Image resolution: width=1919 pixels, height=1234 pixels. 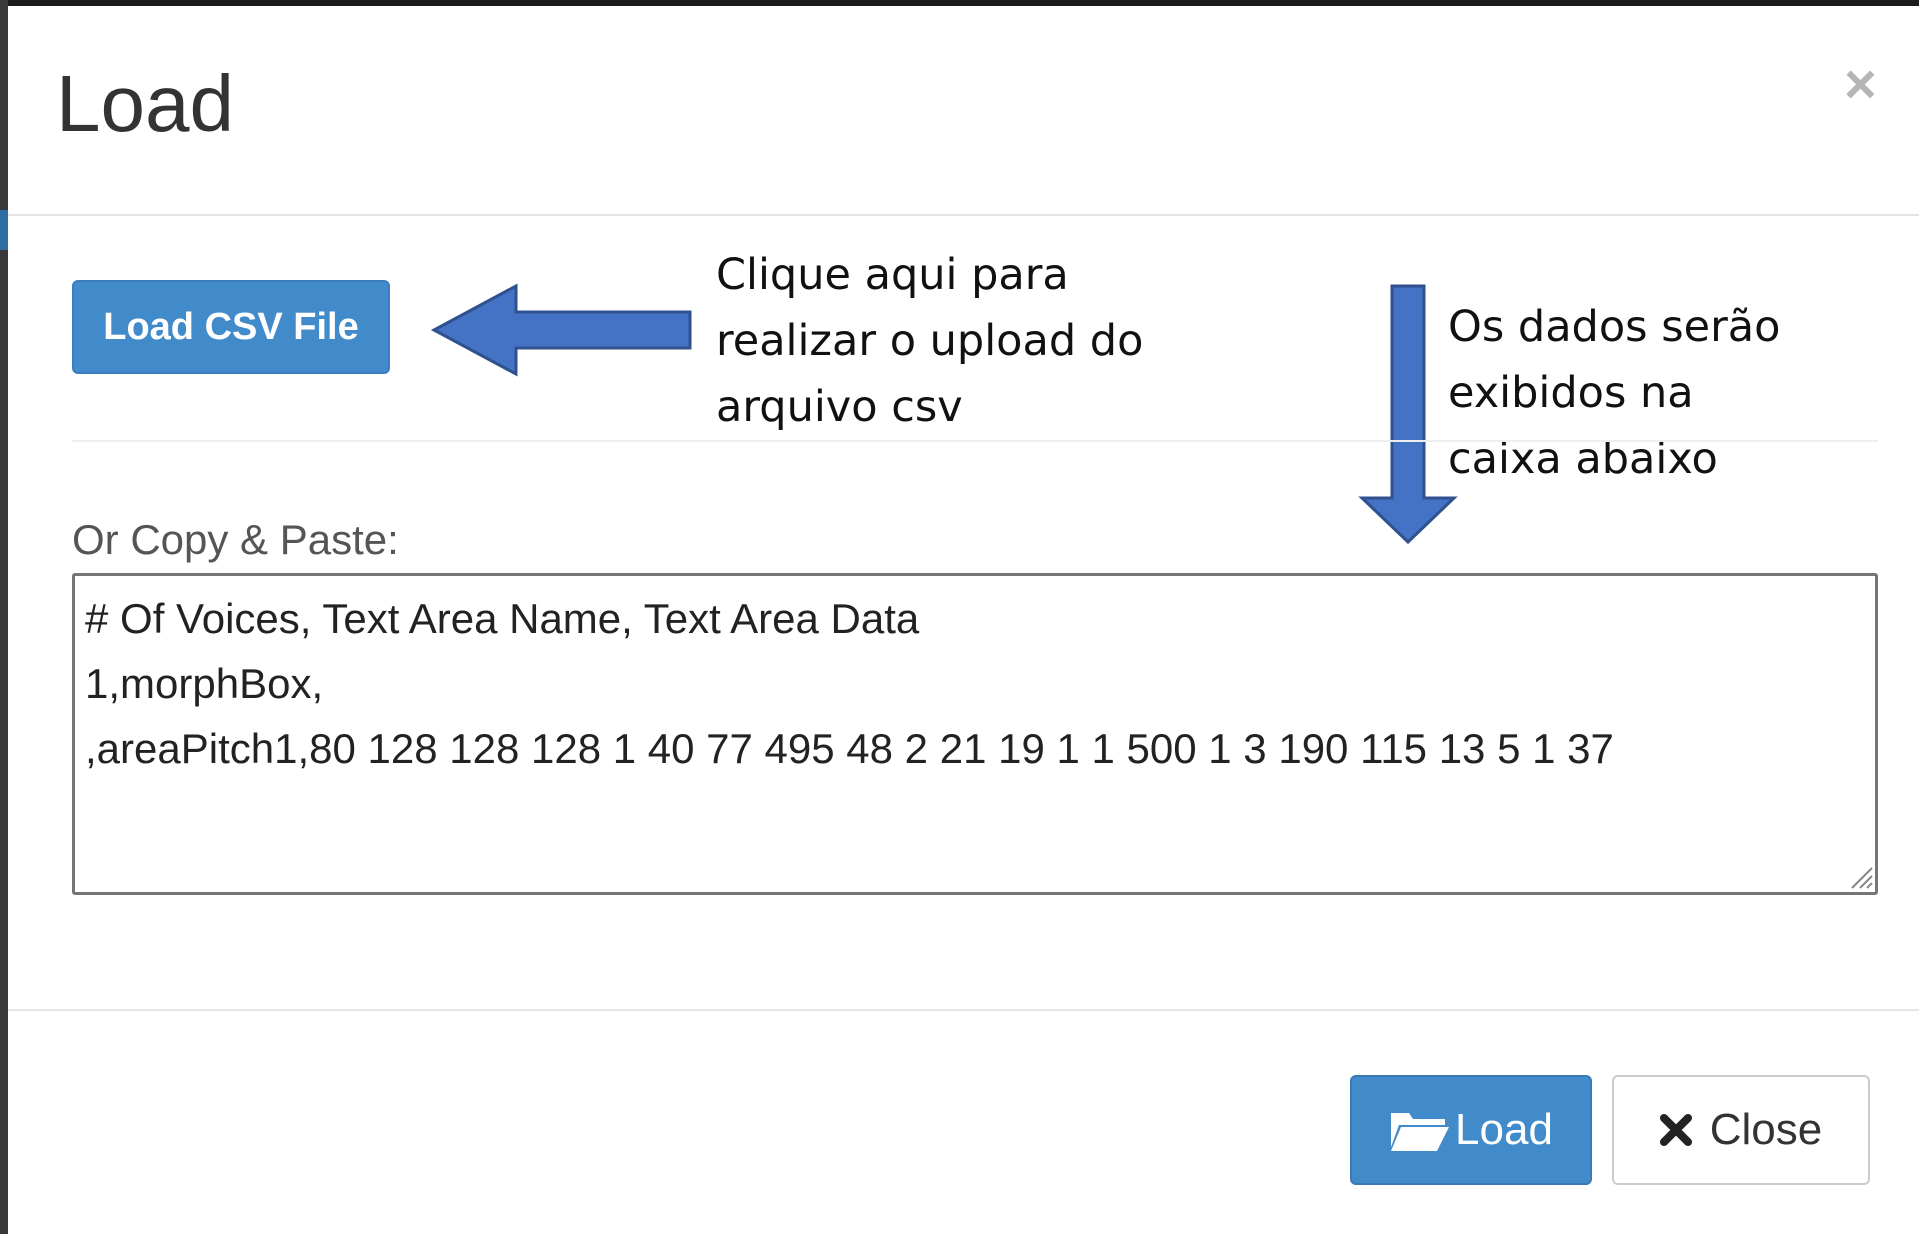 I want to click on page-backdrop-accent, so click(x=4, y=230).